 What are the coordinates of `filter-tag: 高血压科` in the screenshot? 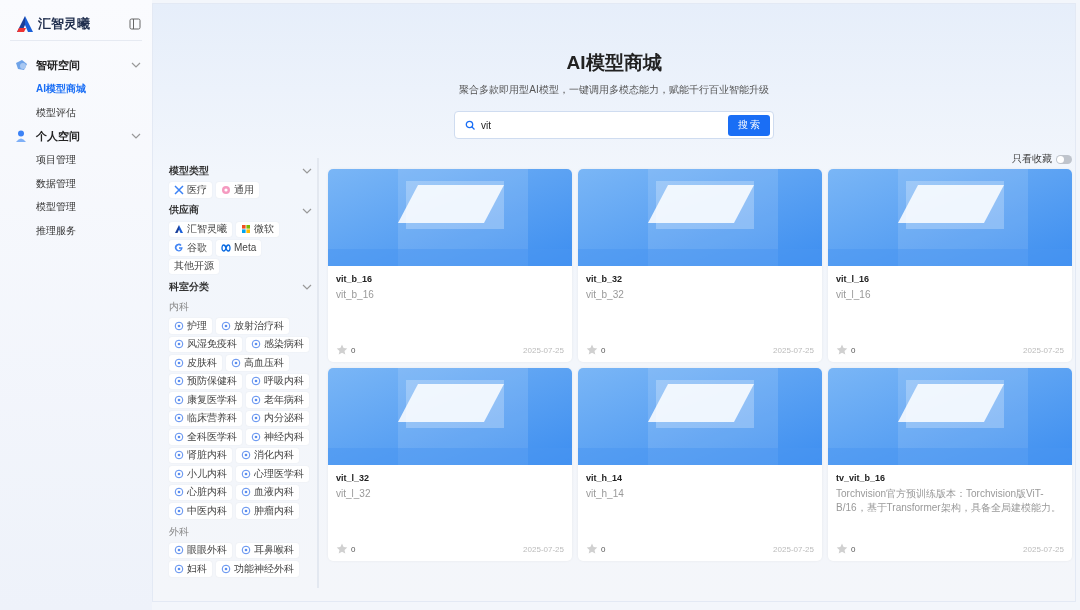 It's located at (257, 363).